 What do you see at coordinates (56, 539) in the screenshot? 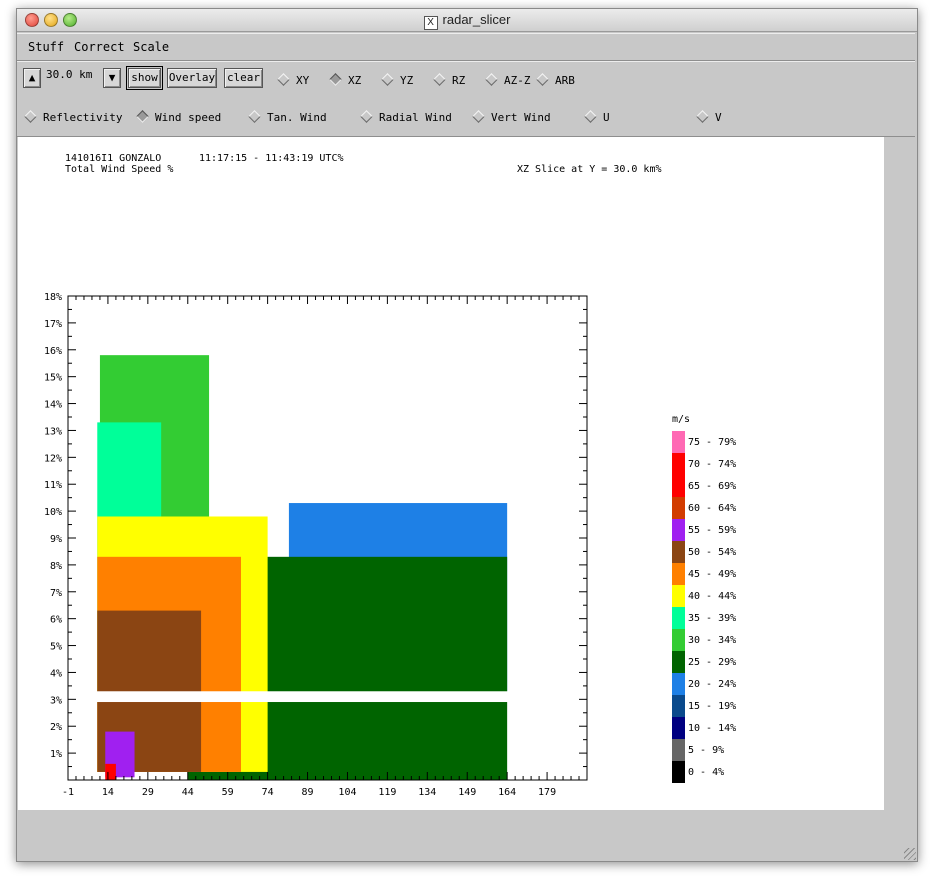
I see `y-tick-label: 9%` at bounding box center [56, 539].